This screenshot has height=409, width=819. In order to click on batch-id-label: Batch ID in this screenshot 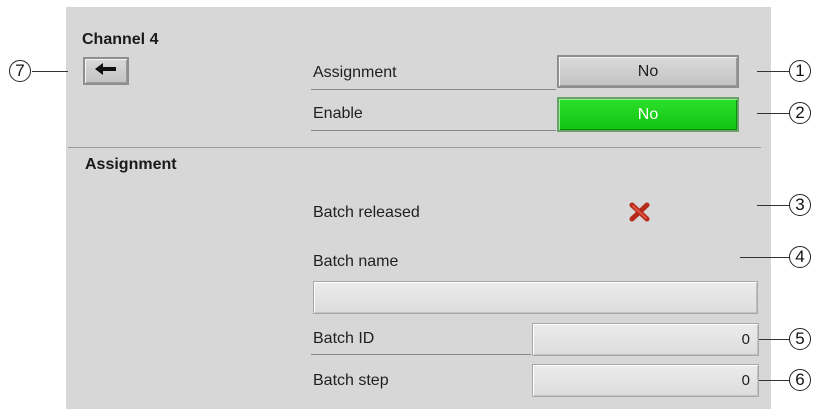, I will do `click(344, 338)`.